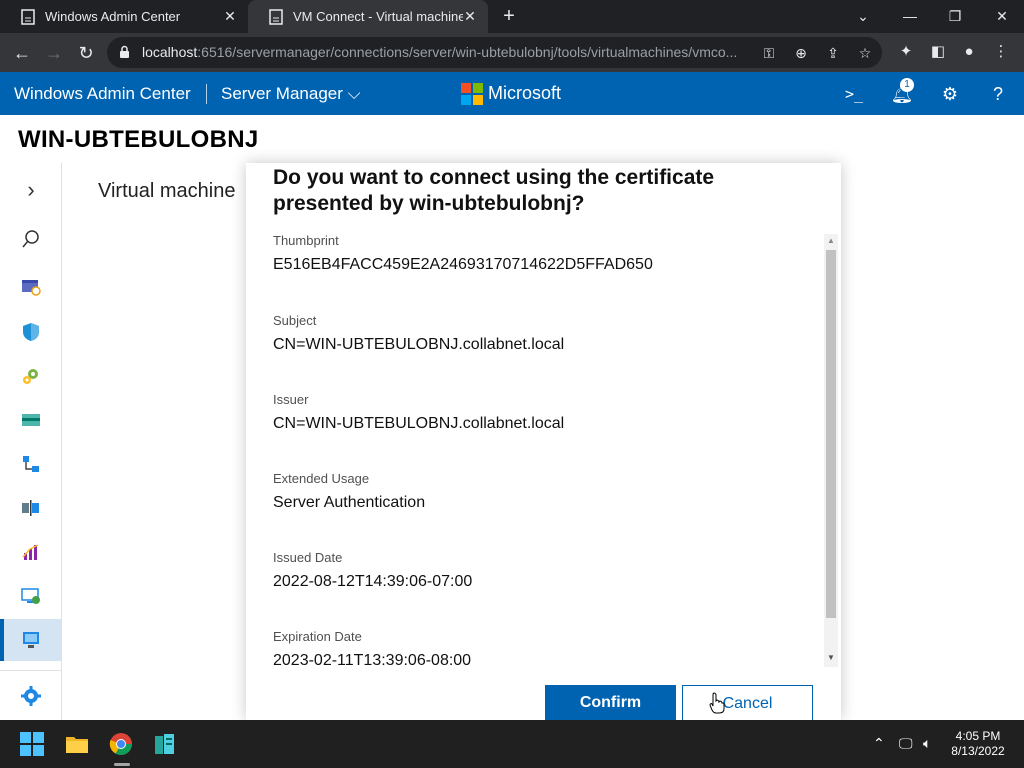 The height and width of the screenshot is (768, 1024). What do you see at coordinates (321, 478) in the screenshot?
I see `field-label: Extended Usage` at bounding box center [321, 478].